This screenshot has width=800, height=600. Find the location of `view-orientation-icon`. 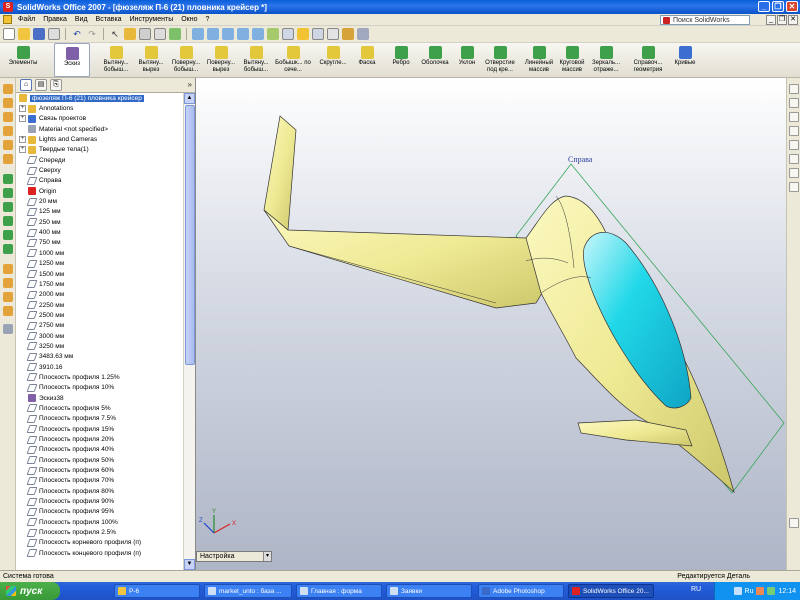

view-orientation-icon is located at coordinates (288, 34).